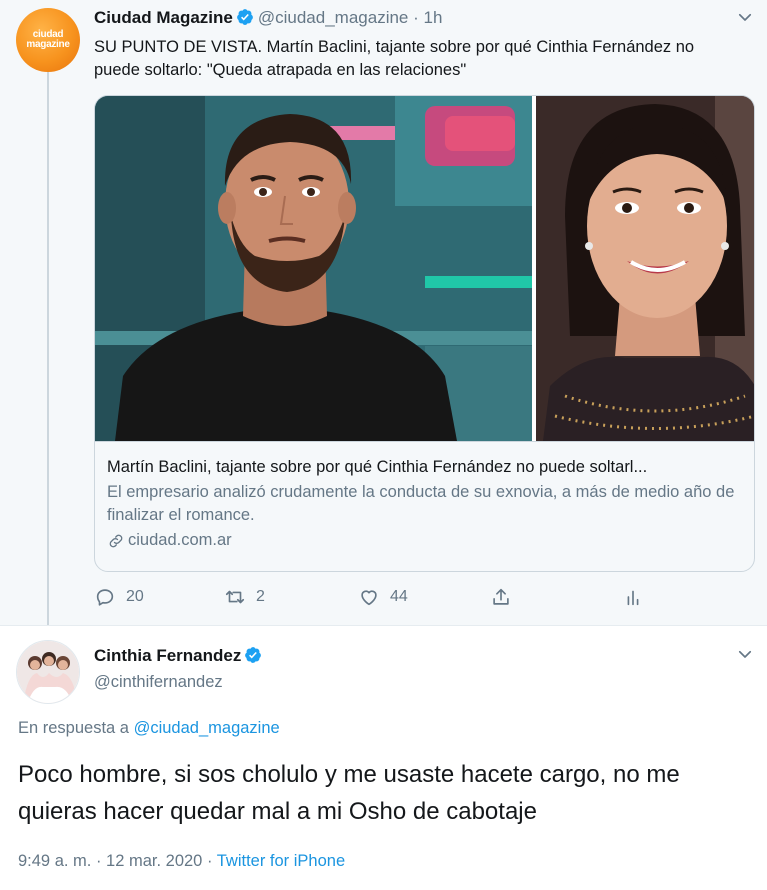 Image resolution: width=767 pixels, height=890 pixels. What do you see at coordinates (48, 44) in the screenshot?
I see `avatar-logo-text: magazine` at bounding box center [48, 44].